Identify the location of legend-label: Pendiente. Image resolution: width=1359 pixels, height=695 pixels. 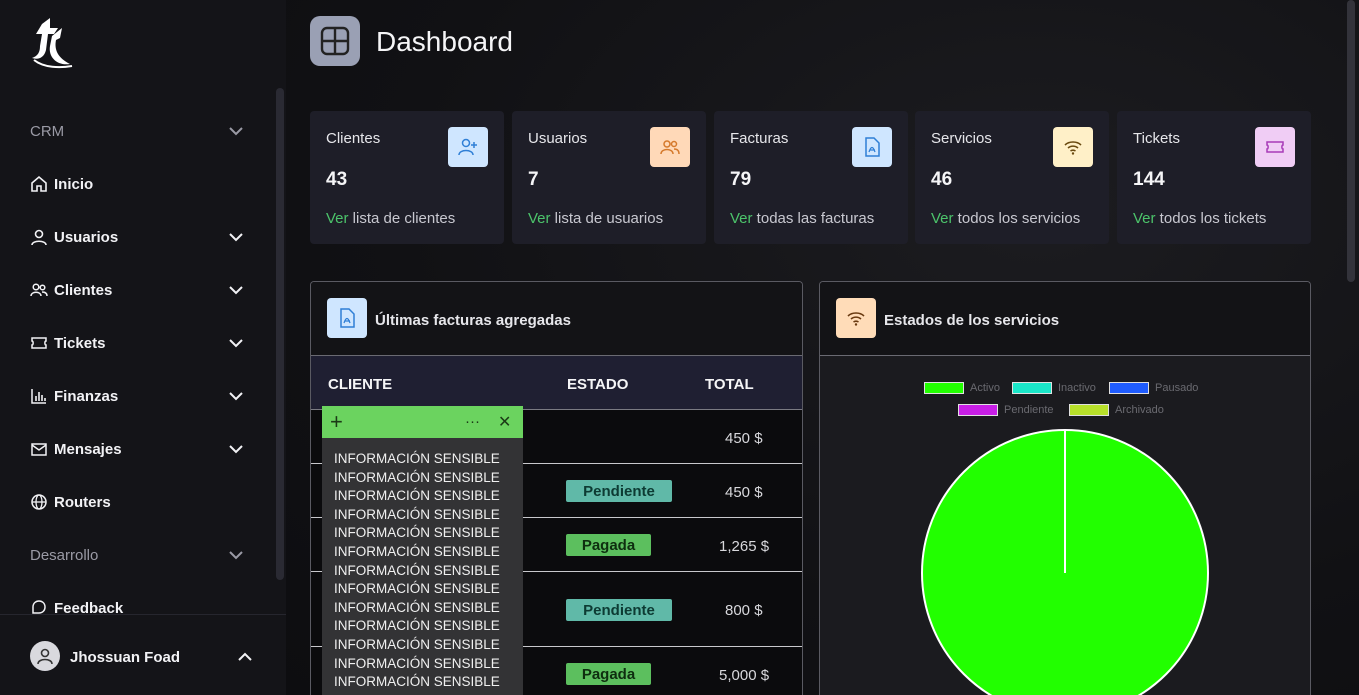
(1029, 410).